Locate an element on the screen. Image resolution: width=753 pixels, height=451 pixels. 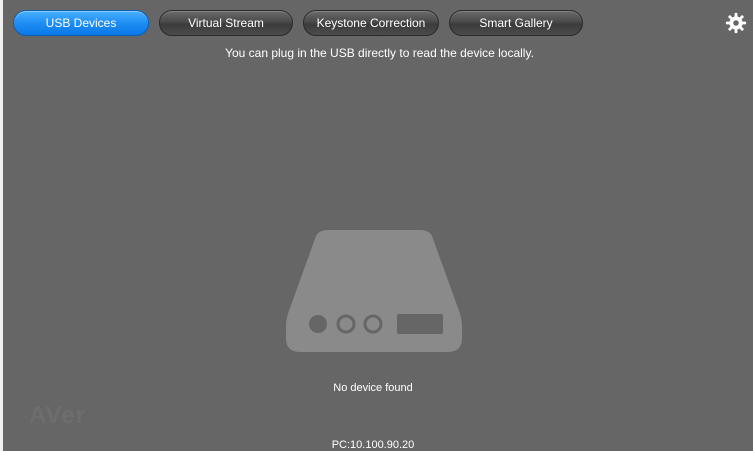
gear-icon is located at coordinates (736, 23).